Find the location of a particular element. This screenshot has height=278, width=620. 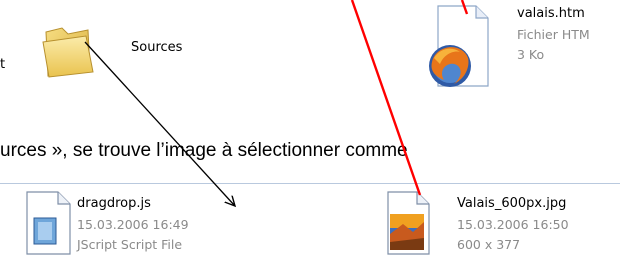

sources-folder: Sources is located at coordinates (150, 55).